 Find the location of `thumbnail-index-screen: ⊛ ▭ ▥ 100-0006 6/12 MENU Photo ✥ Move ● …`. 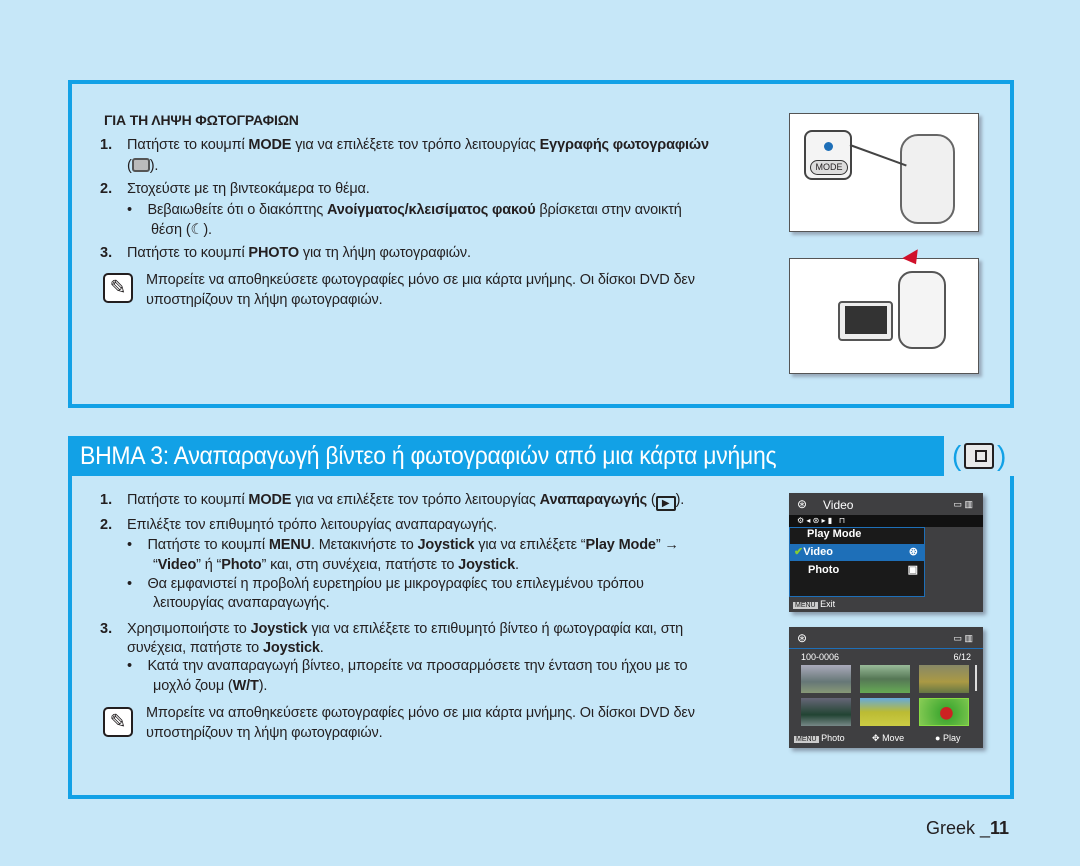

thumbnail-index-screen: ⊛ ▭ ▥ 100-0006 6/12 MENU Photo ✥ Move ● … is located at coordinates (886, 687).